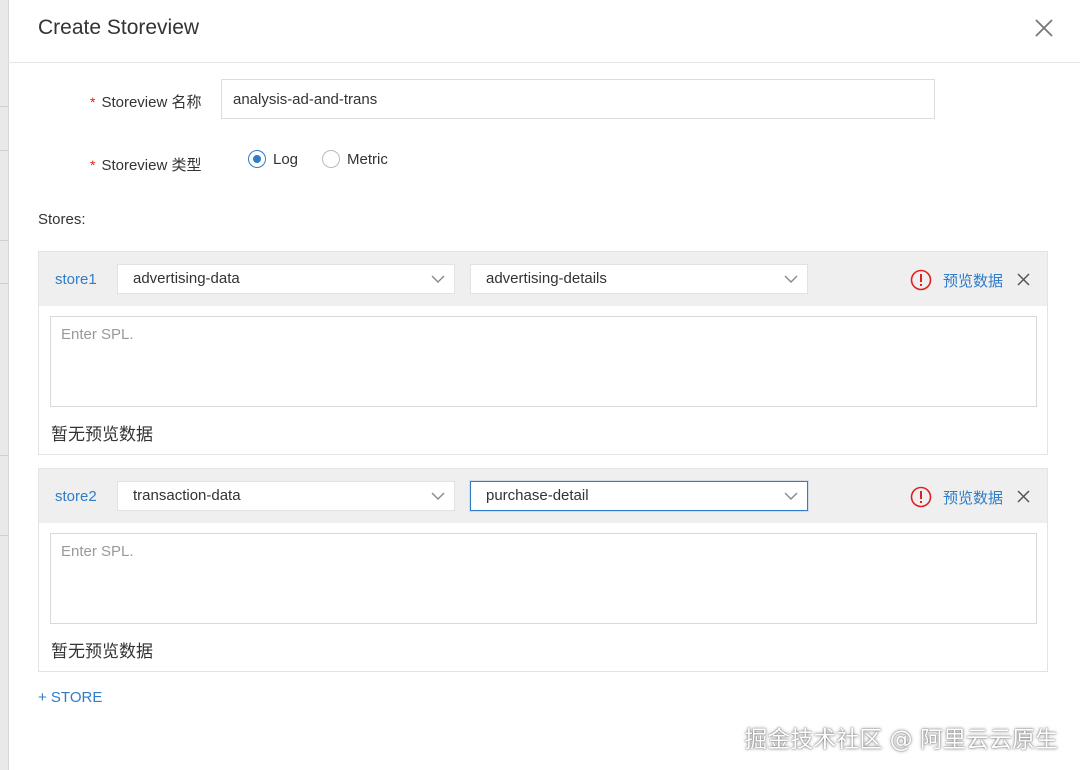 The image size is (1080, 770). I want to click on name-label: * Storeview 名称, so click(145, 101).